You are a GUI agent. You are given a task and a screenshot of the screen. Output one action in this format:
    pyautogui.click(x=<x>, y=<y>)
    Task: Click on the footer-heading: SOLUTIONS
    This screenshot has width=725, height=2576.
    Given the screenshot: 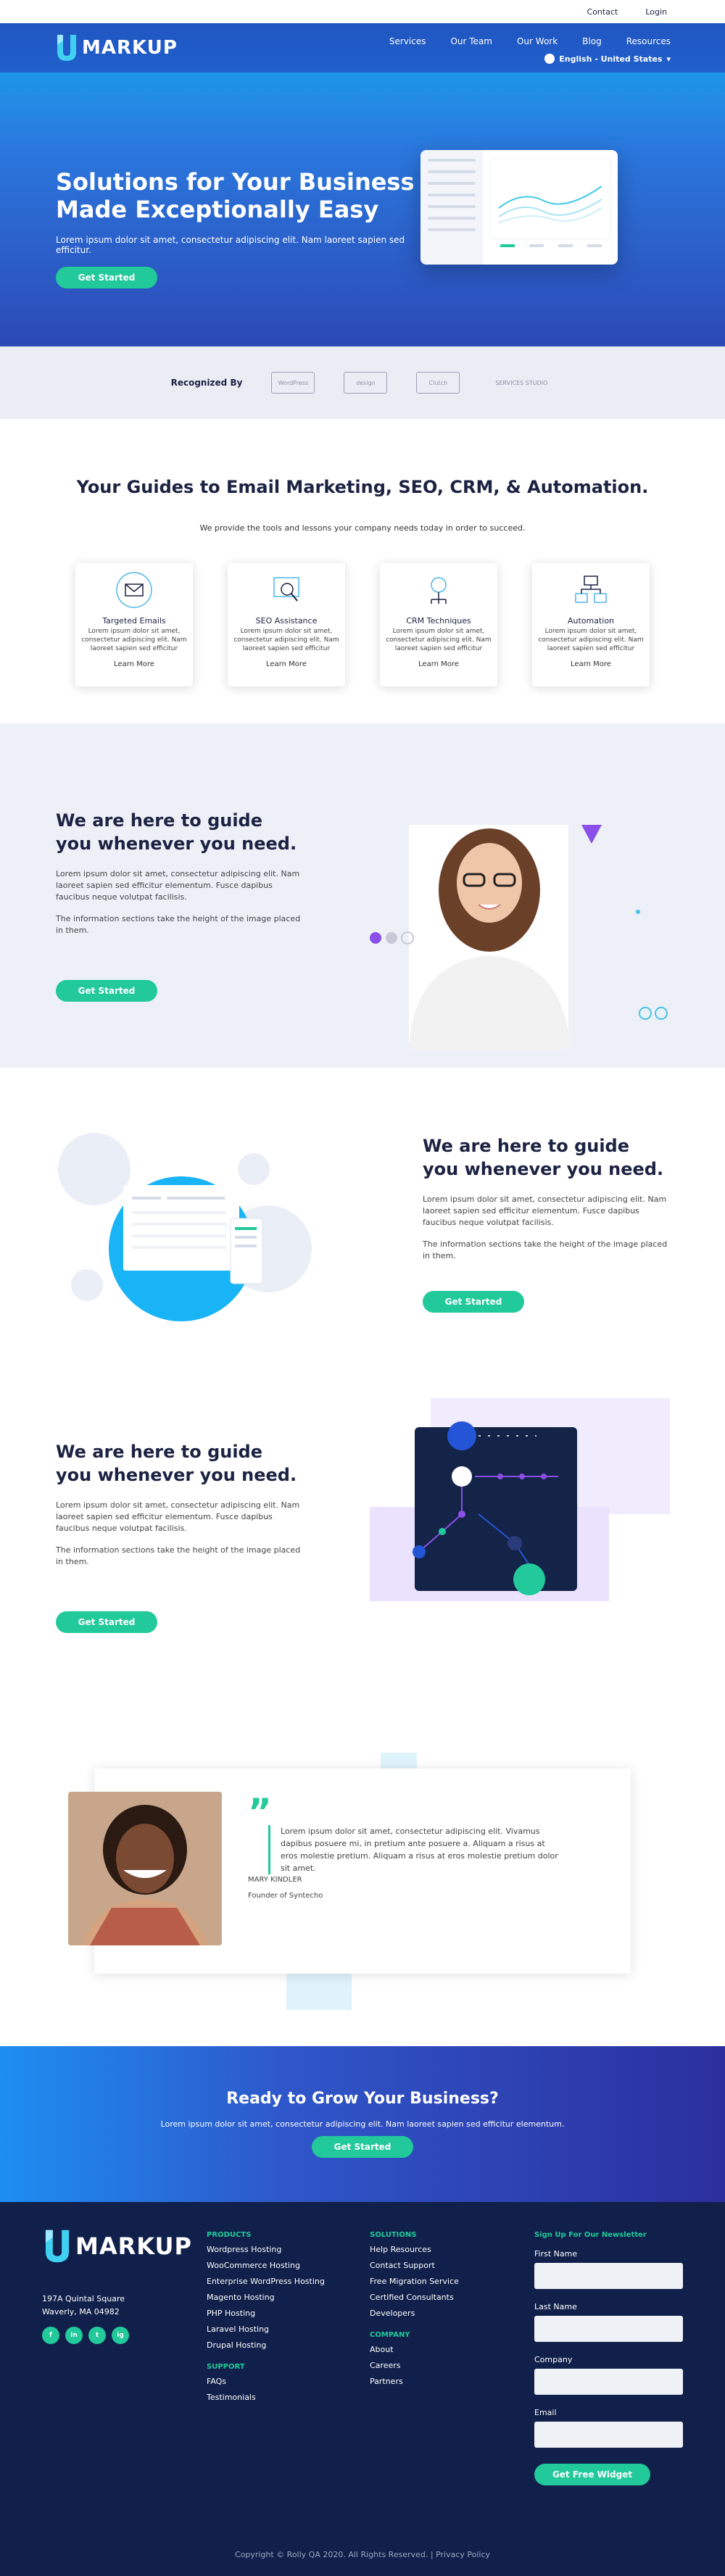 What is the action you would take?
    pyautogui.click(x=394, y=2235)
    